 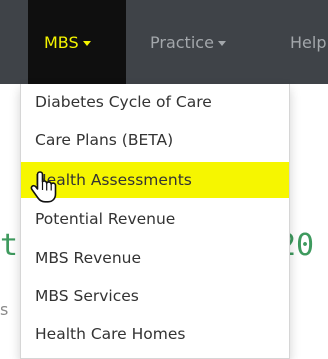 I want to click on menu-item-label: Potential Revenue, so click(x=105, y=219).